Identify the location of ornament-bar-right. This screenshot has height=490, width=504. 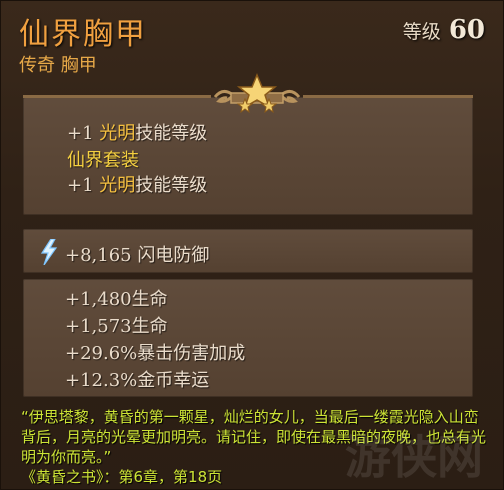
(388, 96).